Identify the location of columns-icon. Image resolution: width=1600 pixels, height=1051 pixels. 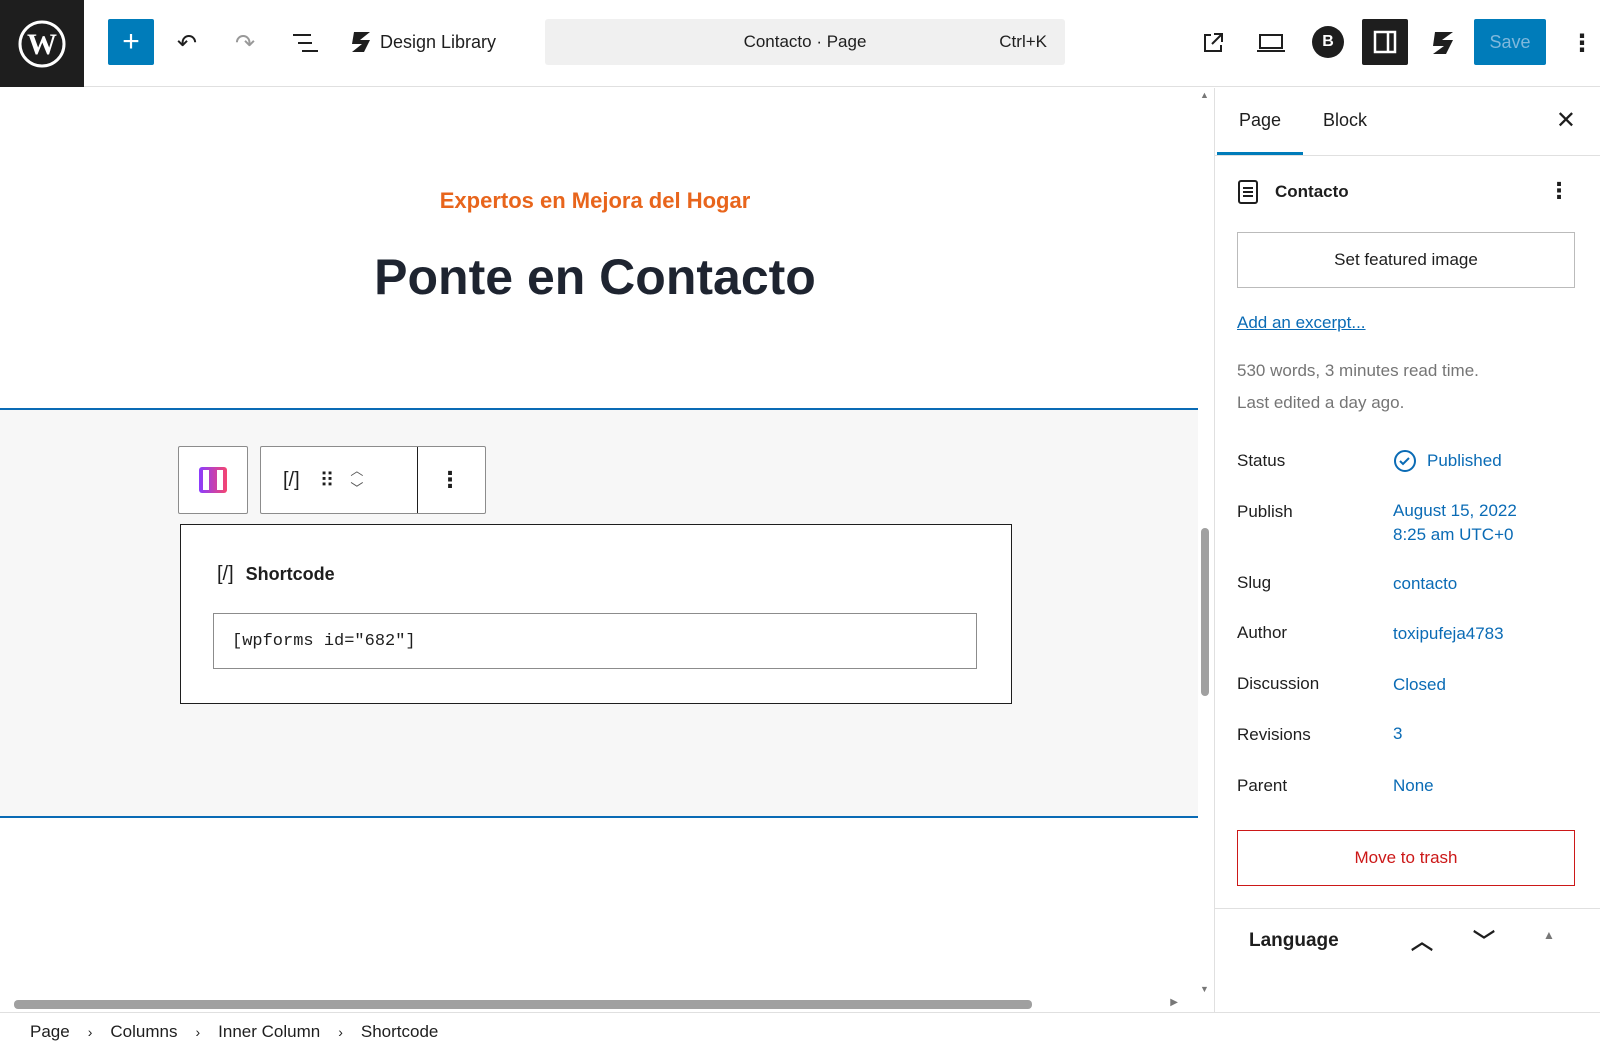
(213, 480).